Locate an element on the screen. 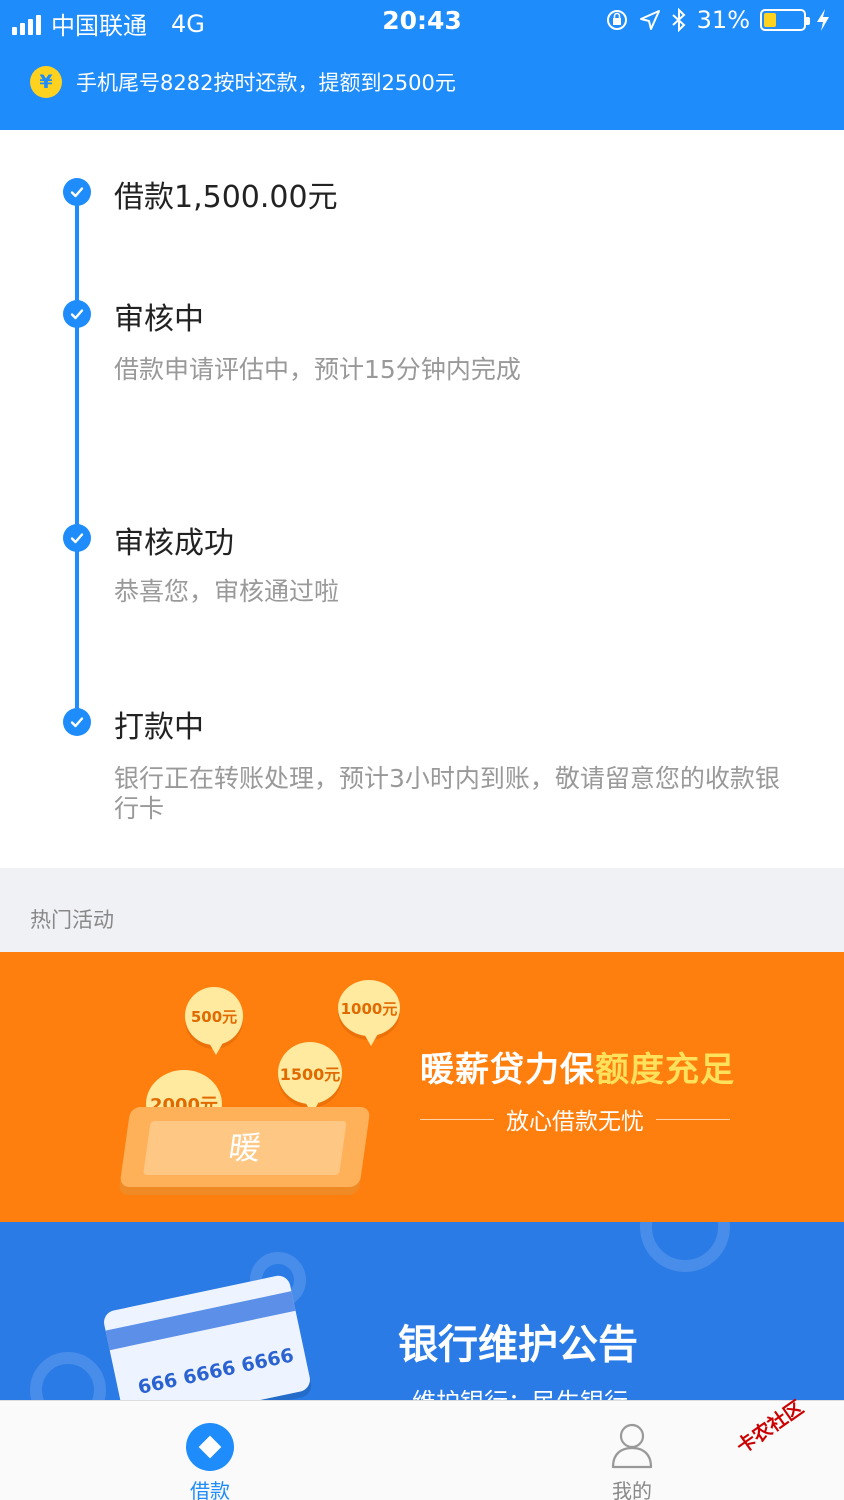 Image resolution: width=844 pixels, height=1500 pixels. battery-icon is located at coordinates (785, 20).